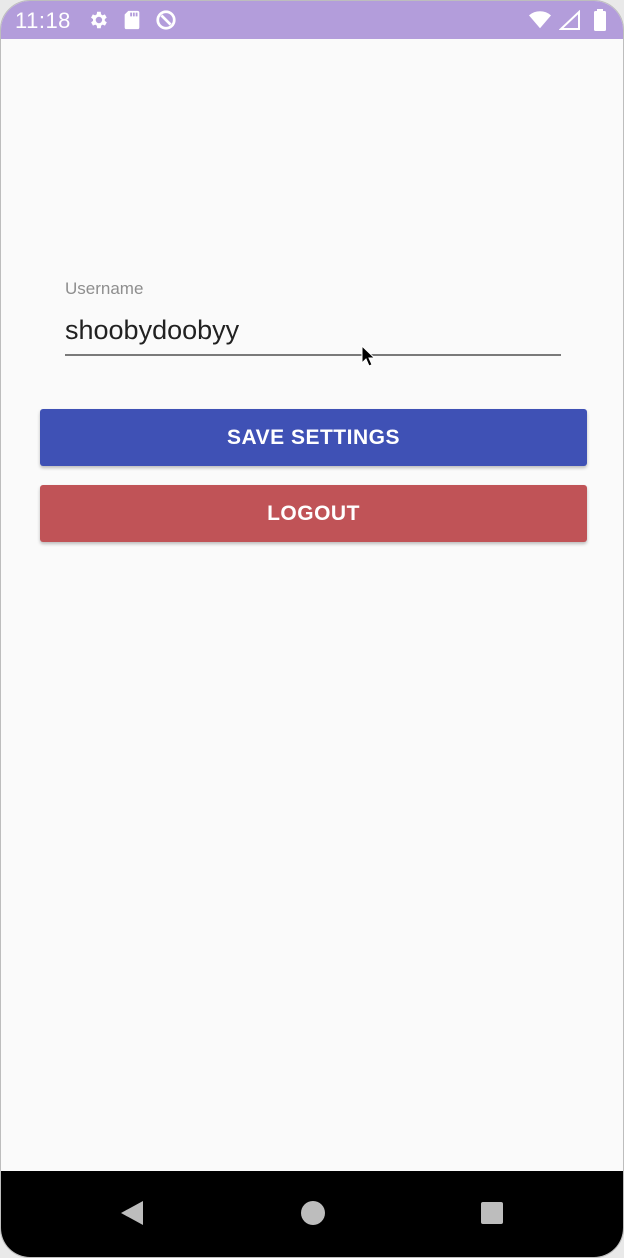 This screenshot has width=624, height=1258. Describe the element at coordinates (98, 20) in the screenshot. I see `gear-icon` at that location.